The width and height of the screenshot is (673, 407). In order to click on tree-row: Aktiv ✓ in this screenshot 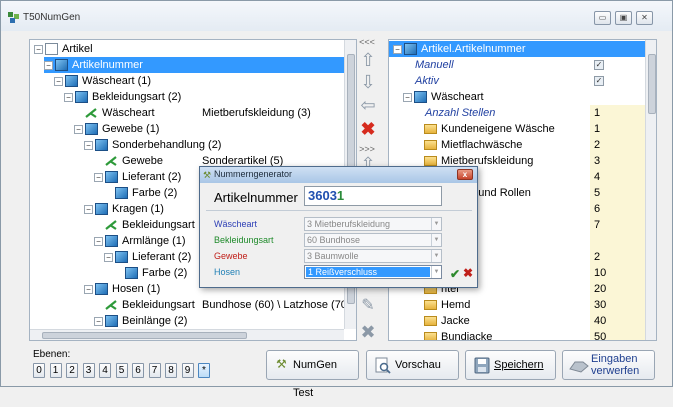, I will do `click(517, 81)`.